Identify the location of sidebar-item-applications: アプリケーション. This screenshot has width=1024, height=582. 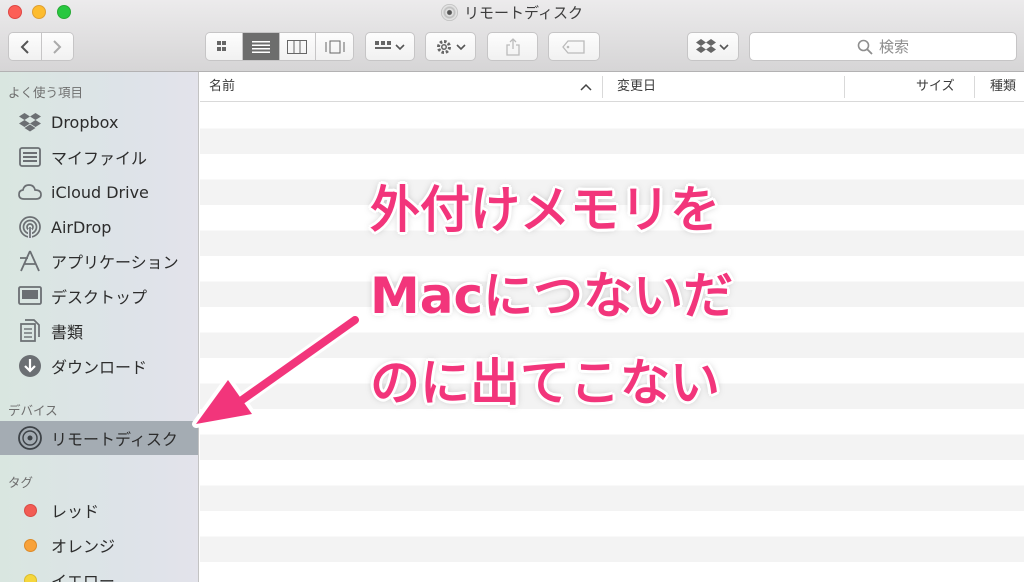
(99, 261).